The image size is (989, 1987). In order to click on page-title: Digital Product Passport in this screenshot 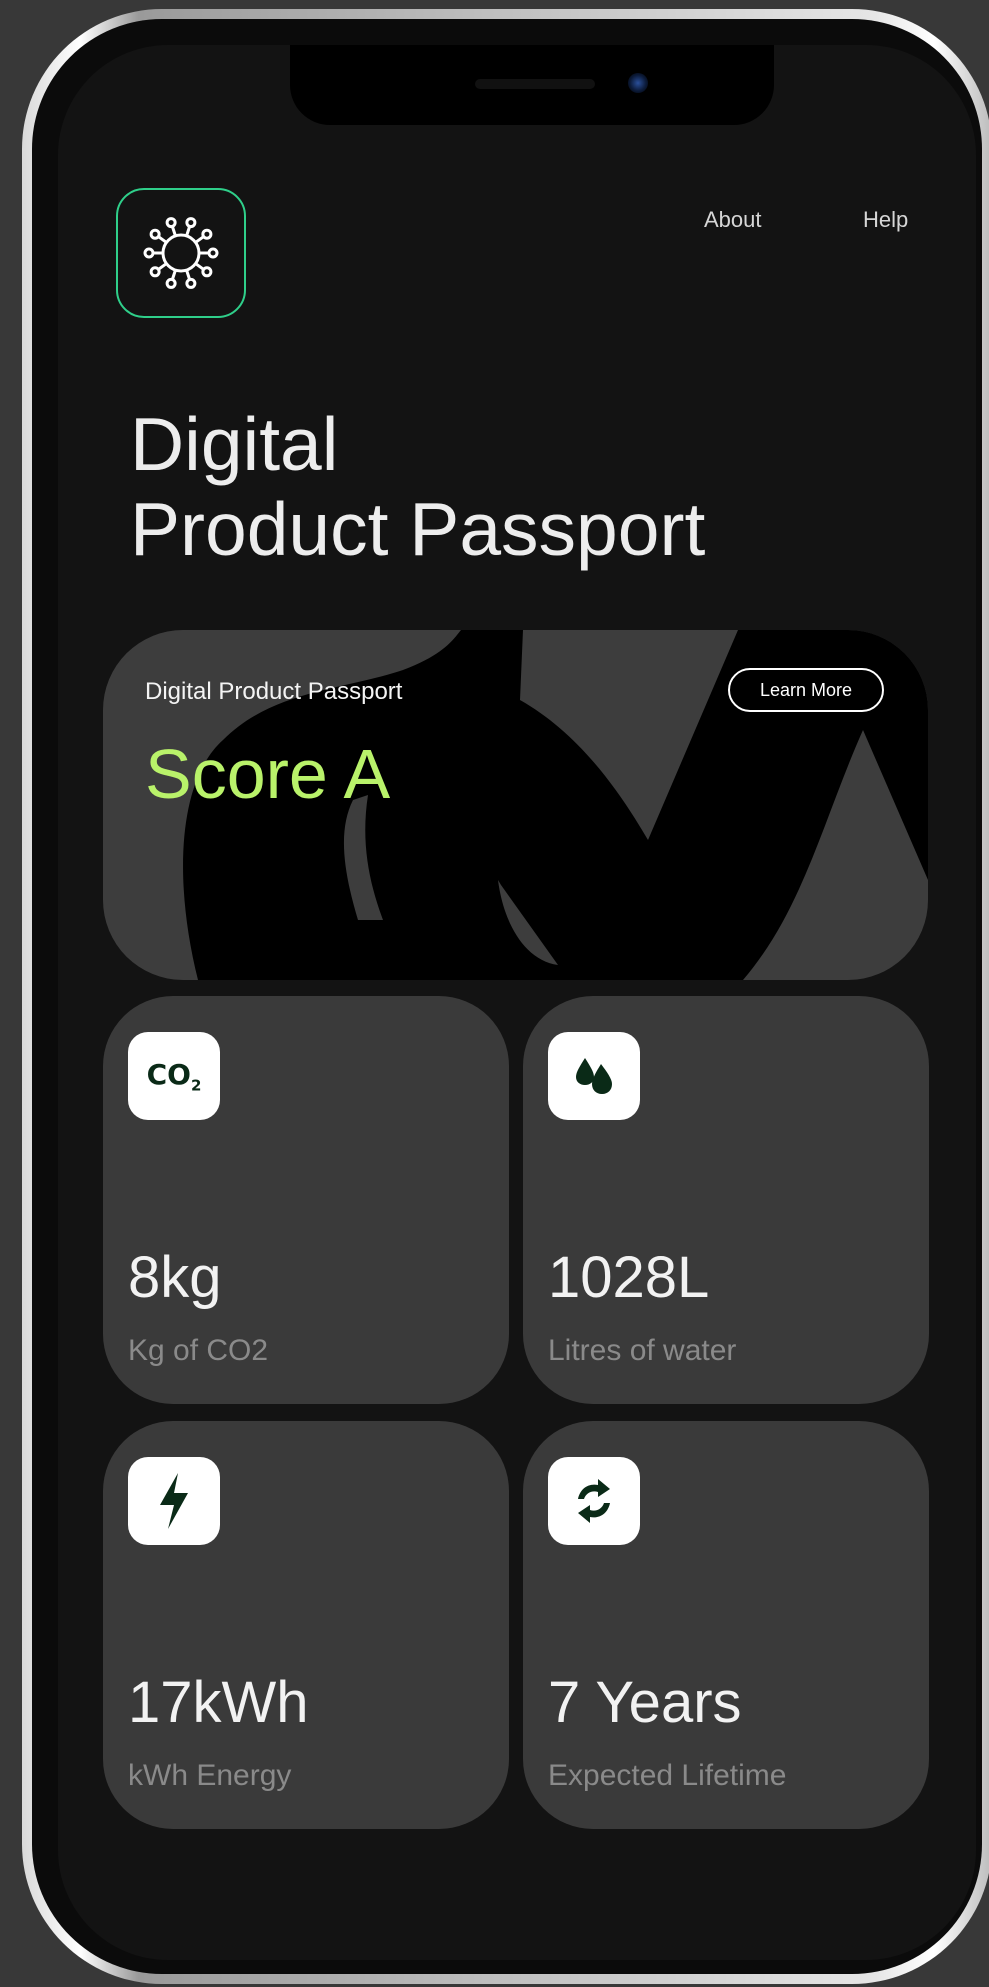, I will do `click(510, 487)`.